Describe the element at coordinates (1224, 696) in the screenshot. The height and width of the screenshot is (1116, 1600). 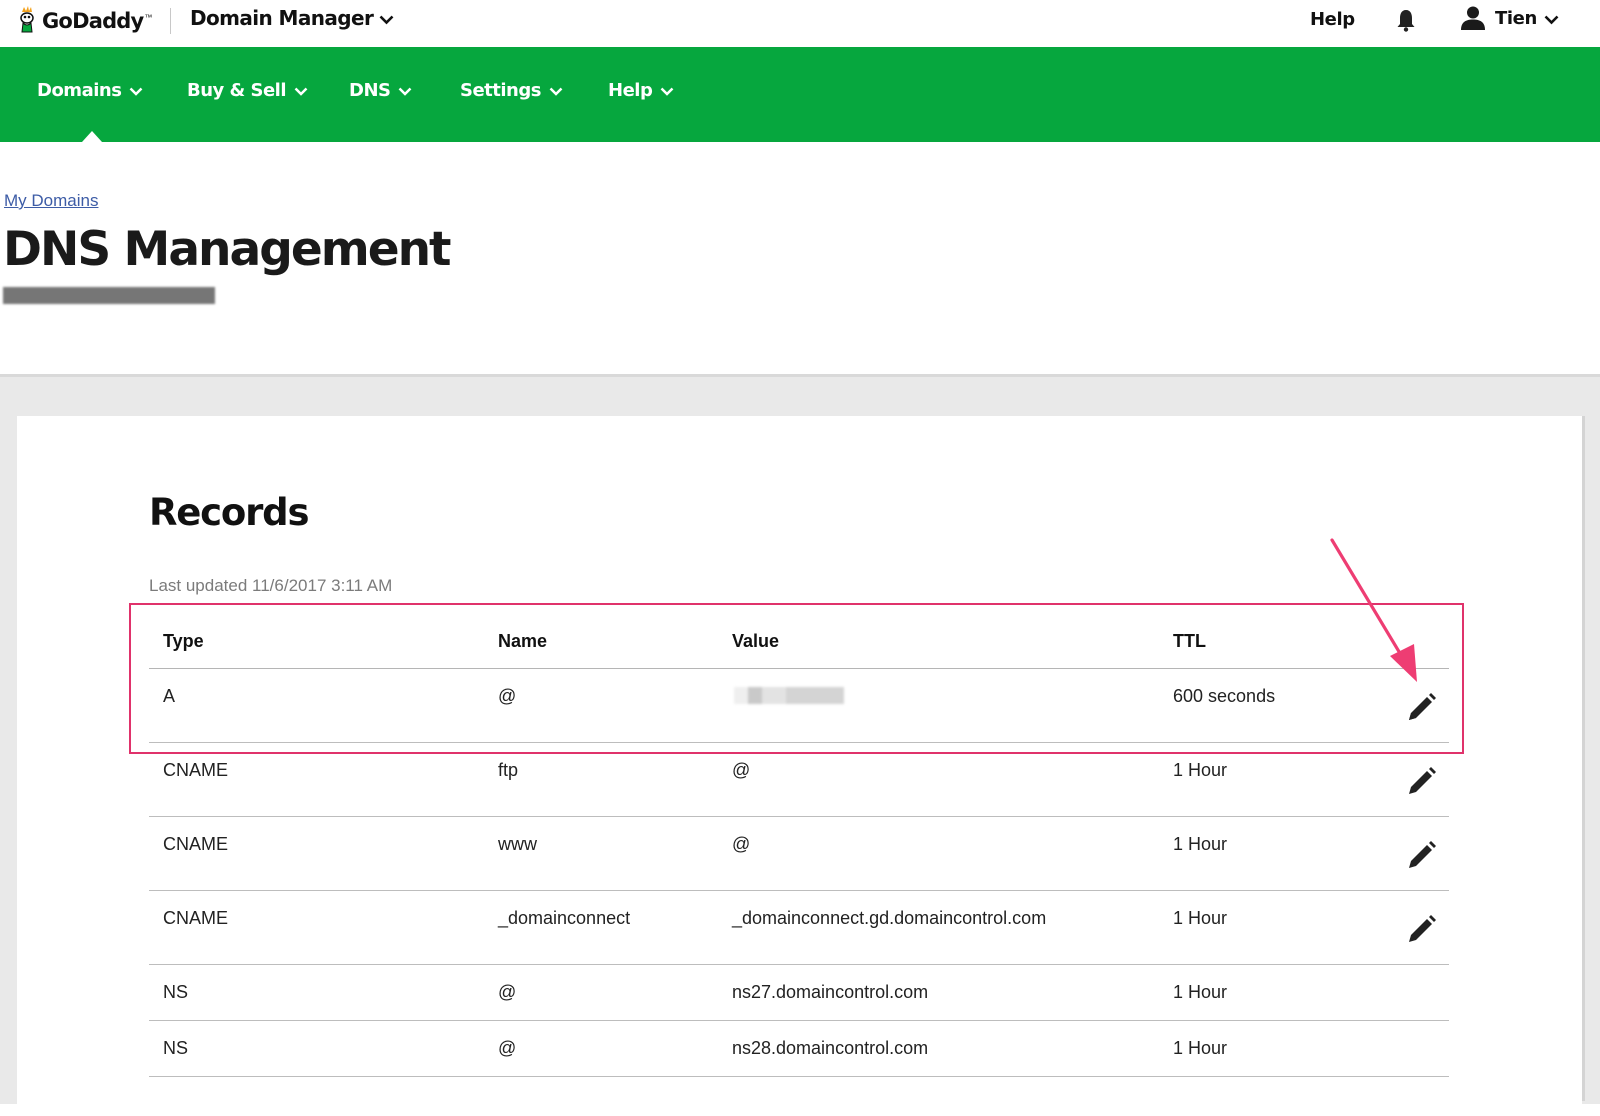
I see `record-ttl: 600 seconds` at that location.